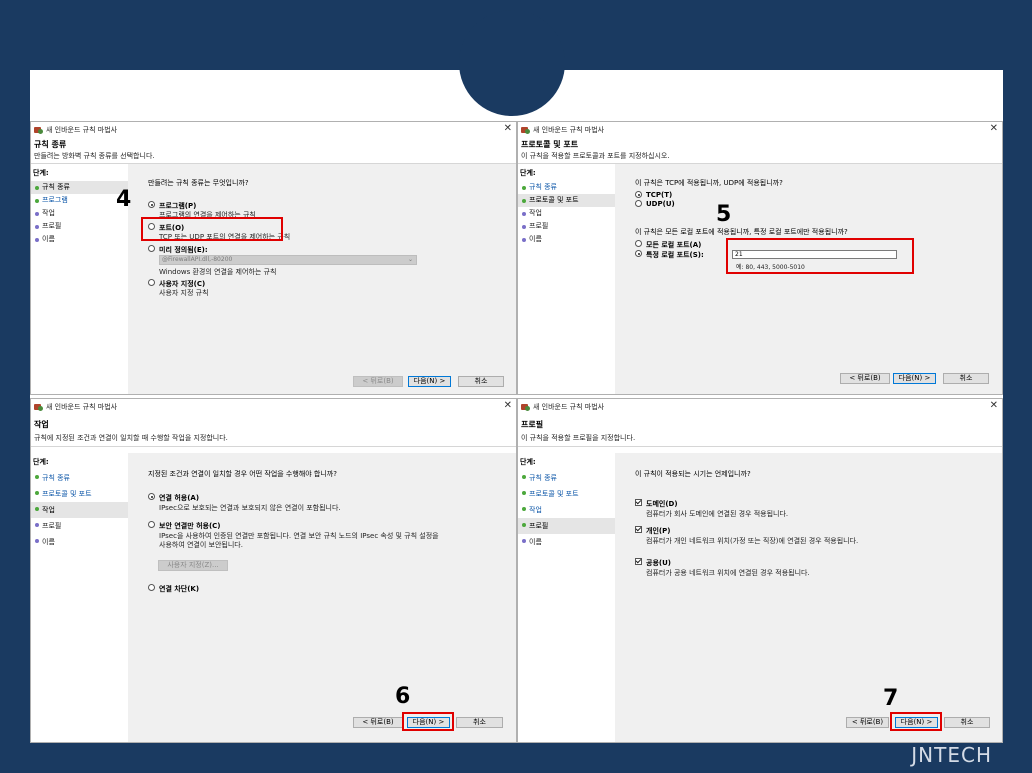  I want to click on radio-udp, so click(638, 203).